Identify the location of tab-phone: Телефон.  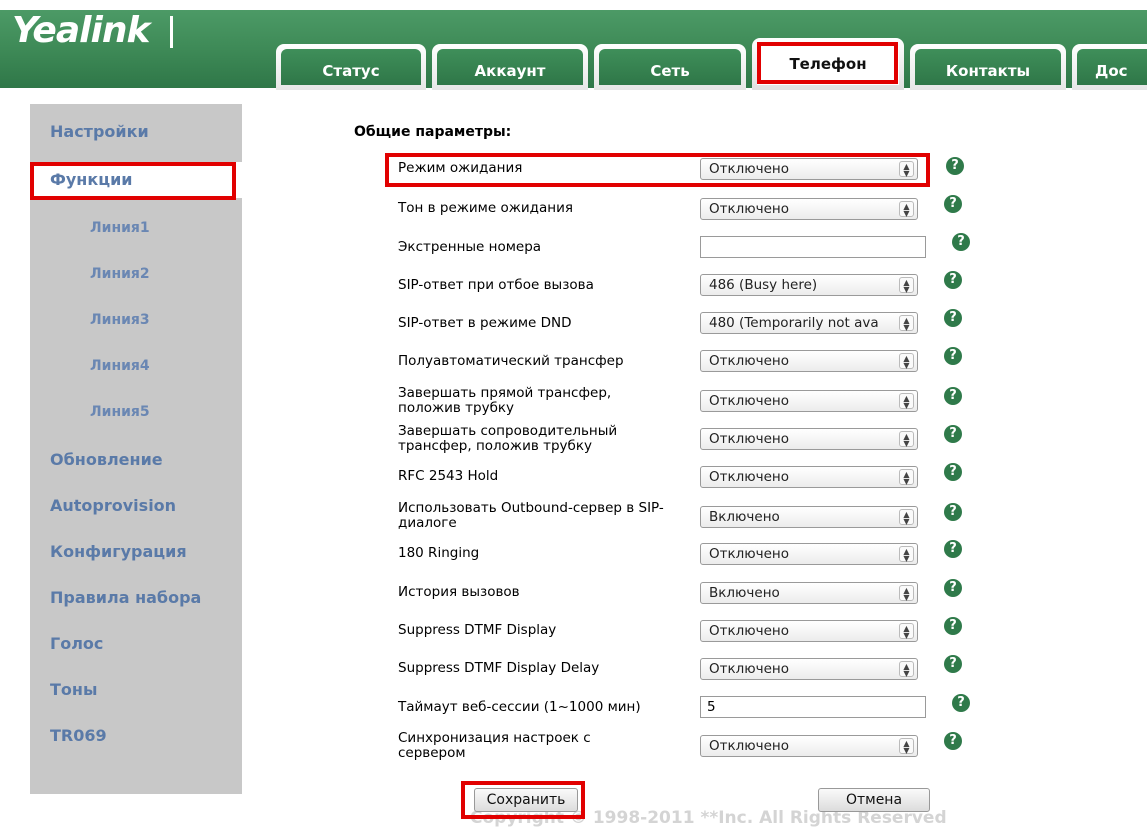
(828, 64).